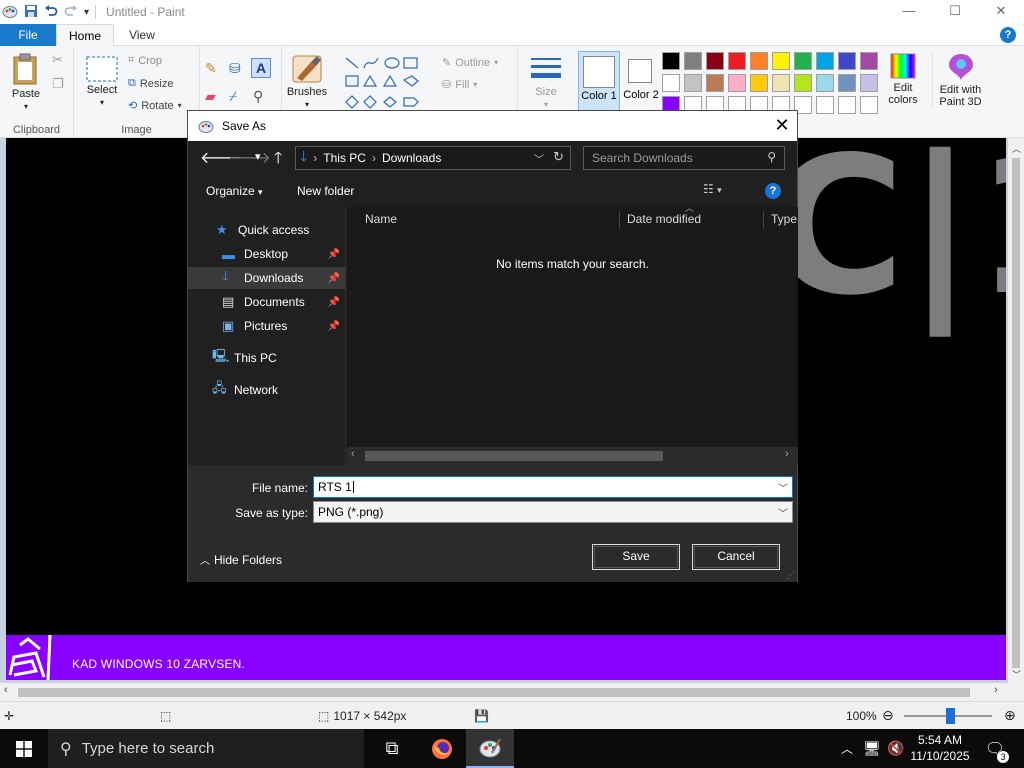  I want to click on outline-button: ✎ Outline ▾, so click(470, 63).